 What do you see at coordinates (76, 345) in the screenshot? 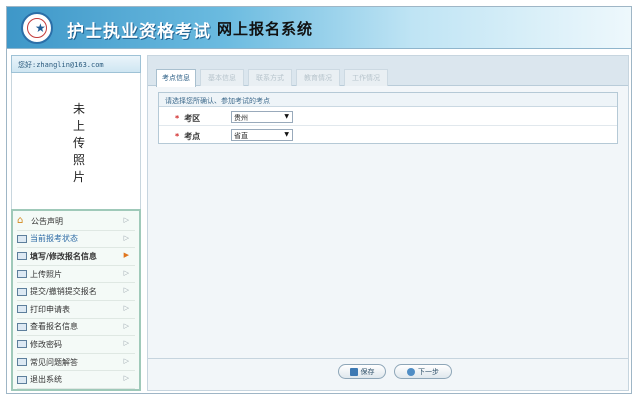
I see `menu-item-change-password: 修改密码 ▷` at bounding box center [76, 345].